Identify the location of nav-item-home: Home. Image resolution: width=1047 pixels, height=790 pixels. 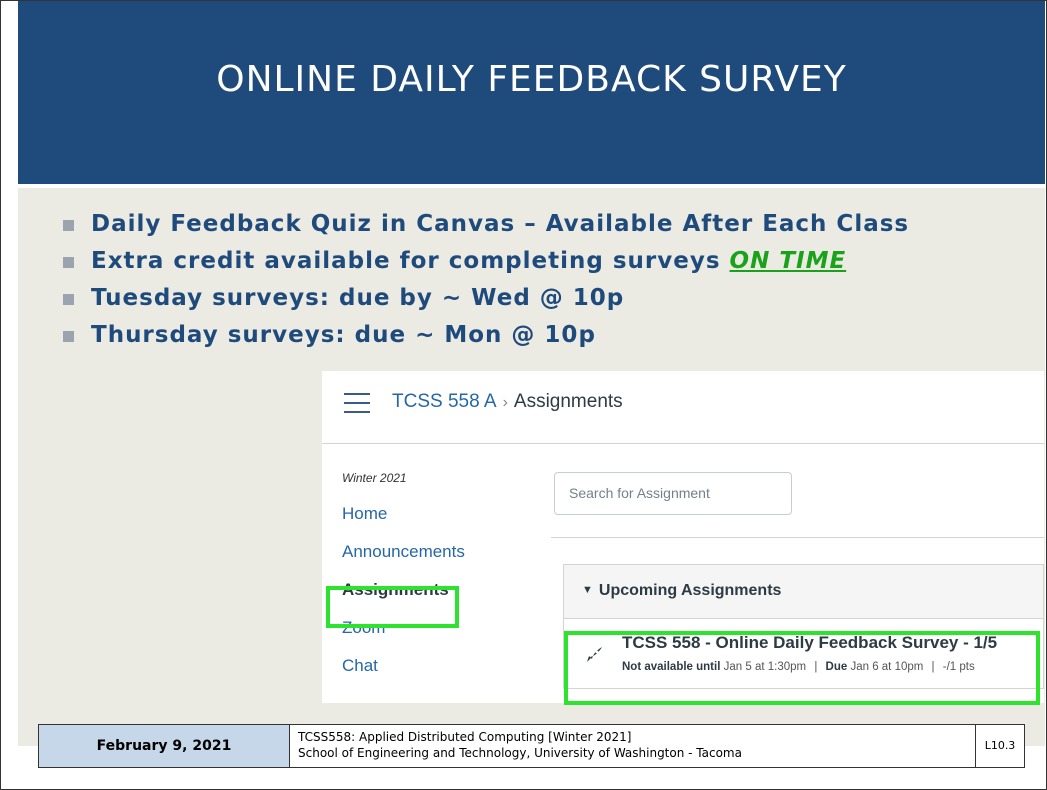
(403, 522).